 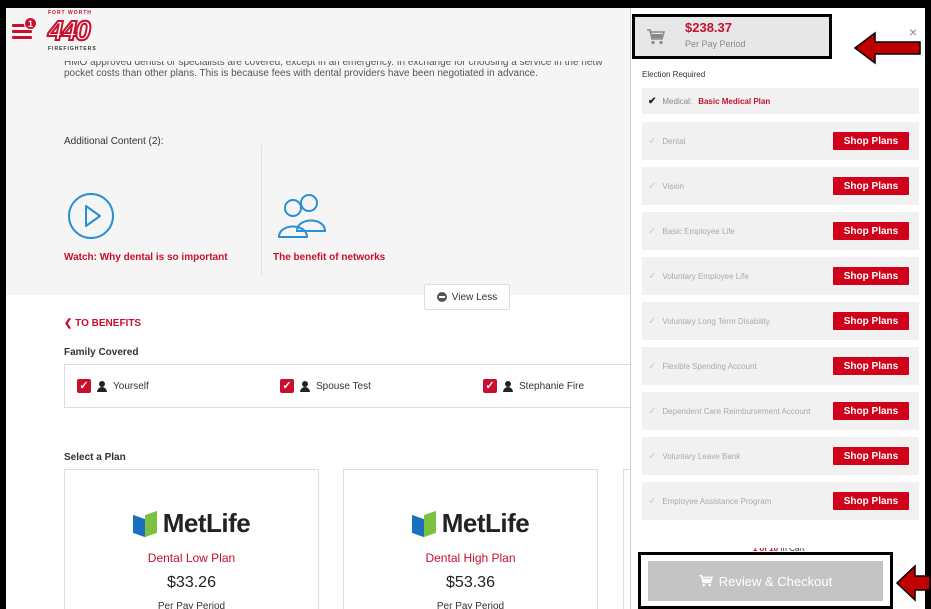 What do you see at coordinates (95, 457) in the screenshot?
I see `select-plan-title: Select a Plan` at bounding box center [95, 457].